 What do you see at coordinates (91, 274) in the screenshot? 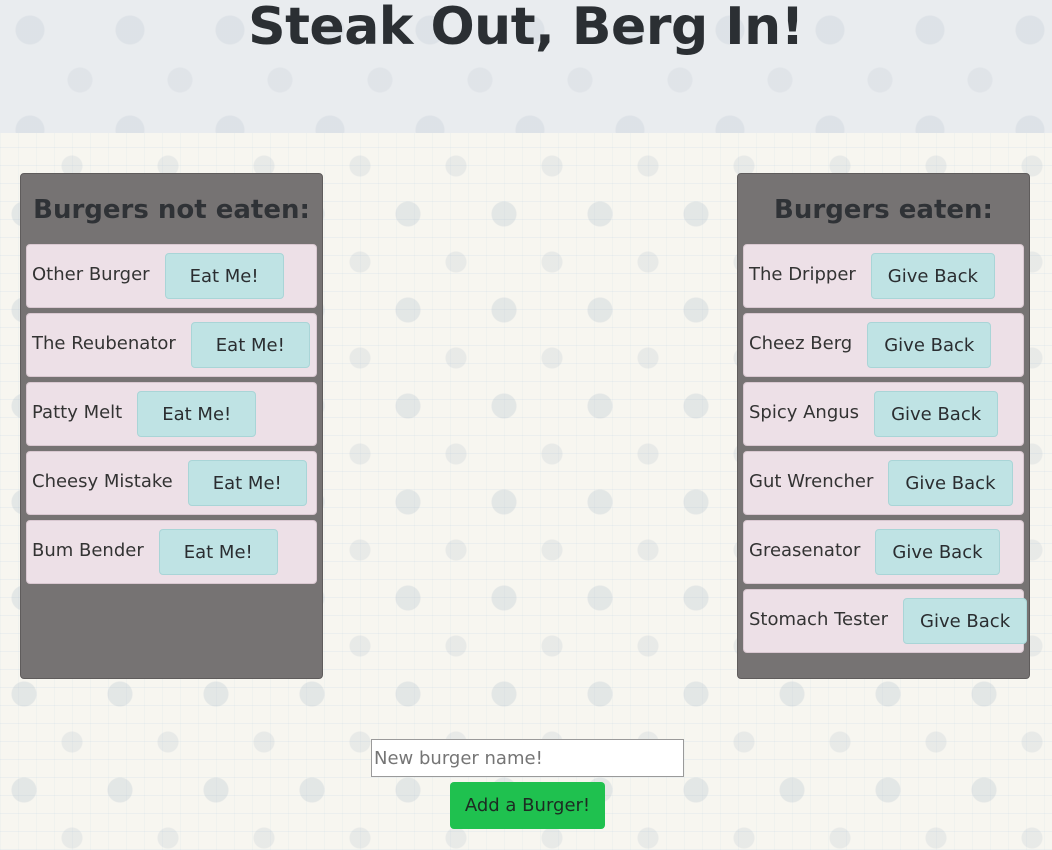
I see `burger-name: Other Burger` at bounding box center [91, 274].